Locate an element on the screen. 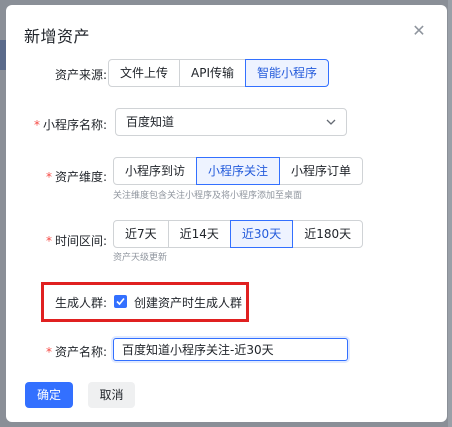 The image size is (452, 427). source-option-miniprogram: 智能小程序 is located at coordinates (287, 73).